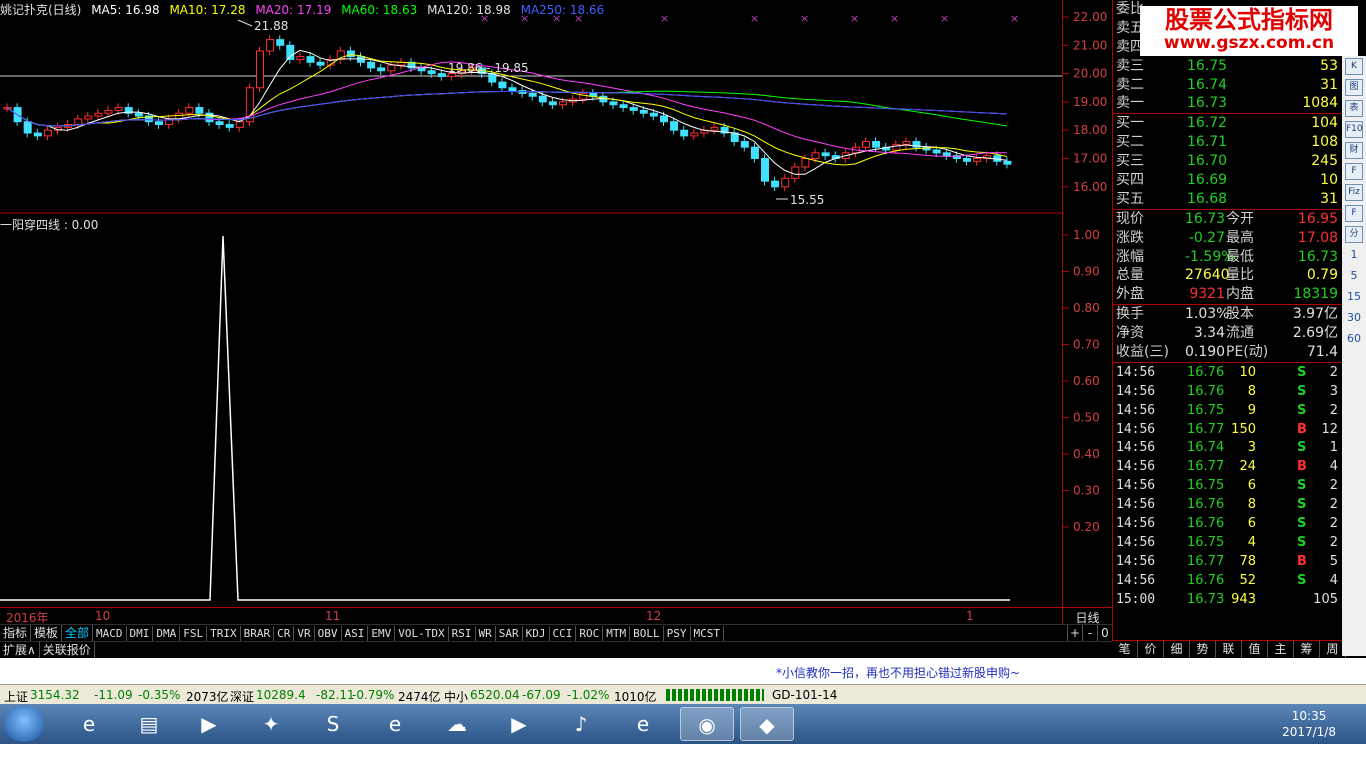 The image size is (1366, 768). What do you see at coordinates (1227, 161) in the screenshot?
I see `buy-row-3: 买三 16.70 245` at bounding box center [1227, 161].